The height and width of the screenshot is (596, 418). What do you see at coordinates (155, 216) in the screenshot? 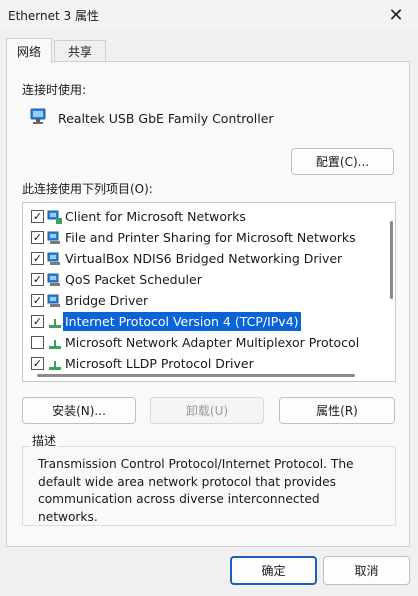
I see `list-item-label: Client for Microsoft Networks` at bounding box center [155, 216].